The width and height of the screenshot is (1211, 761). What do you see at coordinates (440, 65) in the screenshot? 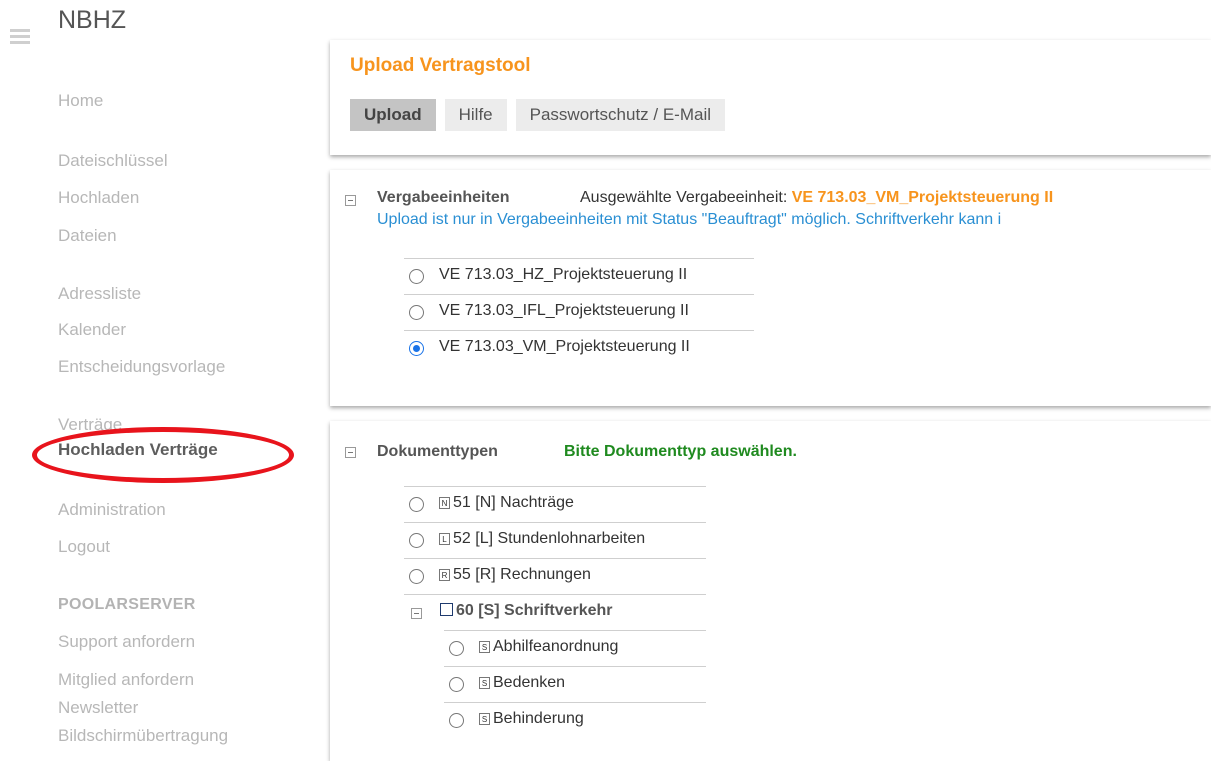
I see `panel-title: Upload Vertragstool` at bounding box center [440, 65].